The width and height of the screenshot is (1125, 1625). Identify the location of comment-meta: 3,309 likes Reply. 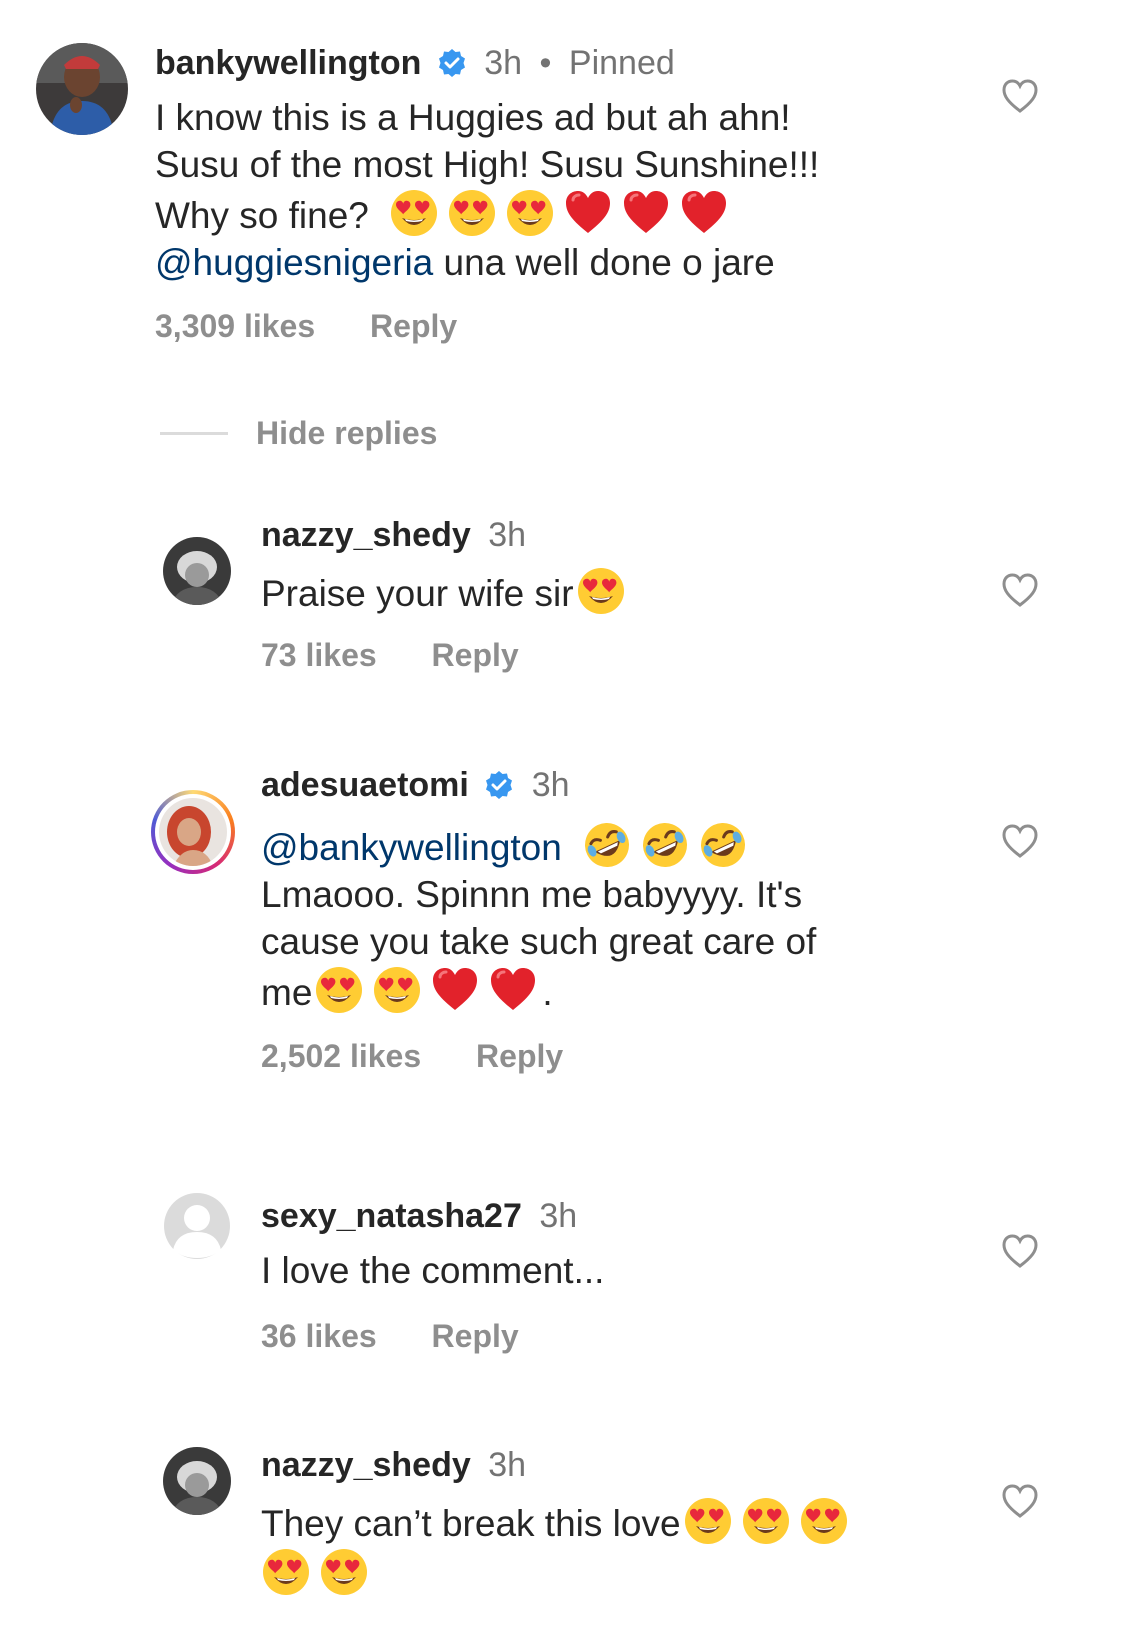
(535, 326).